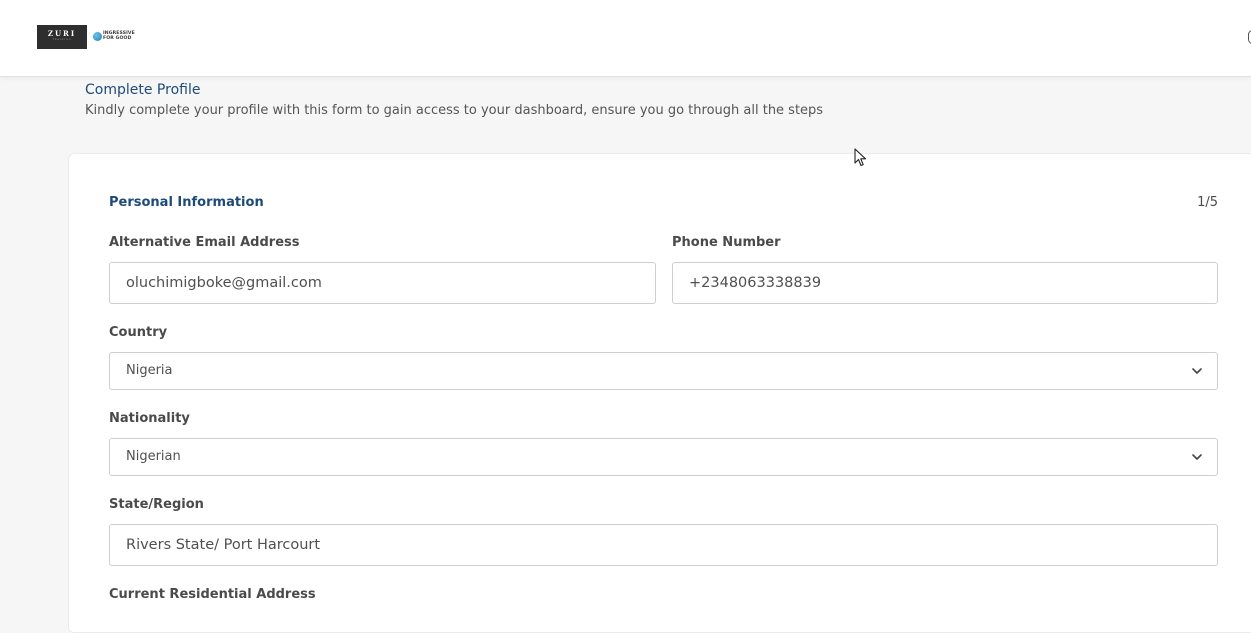 The image size is (1251, 633). What do you see at coordinates (663, 457) in the screenshot?
I see `nationality-select: Nigerian` at bounding box center [663, 457].